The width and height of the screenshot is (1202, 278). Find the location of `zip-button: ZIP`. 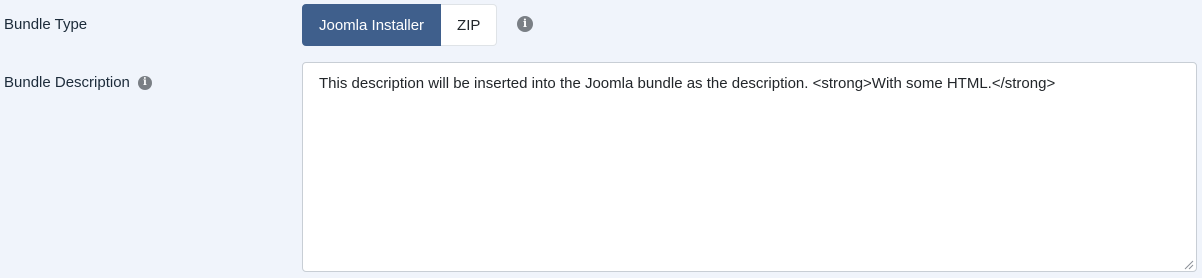

zip-button: ZIP is located at coordinates (469, 25).